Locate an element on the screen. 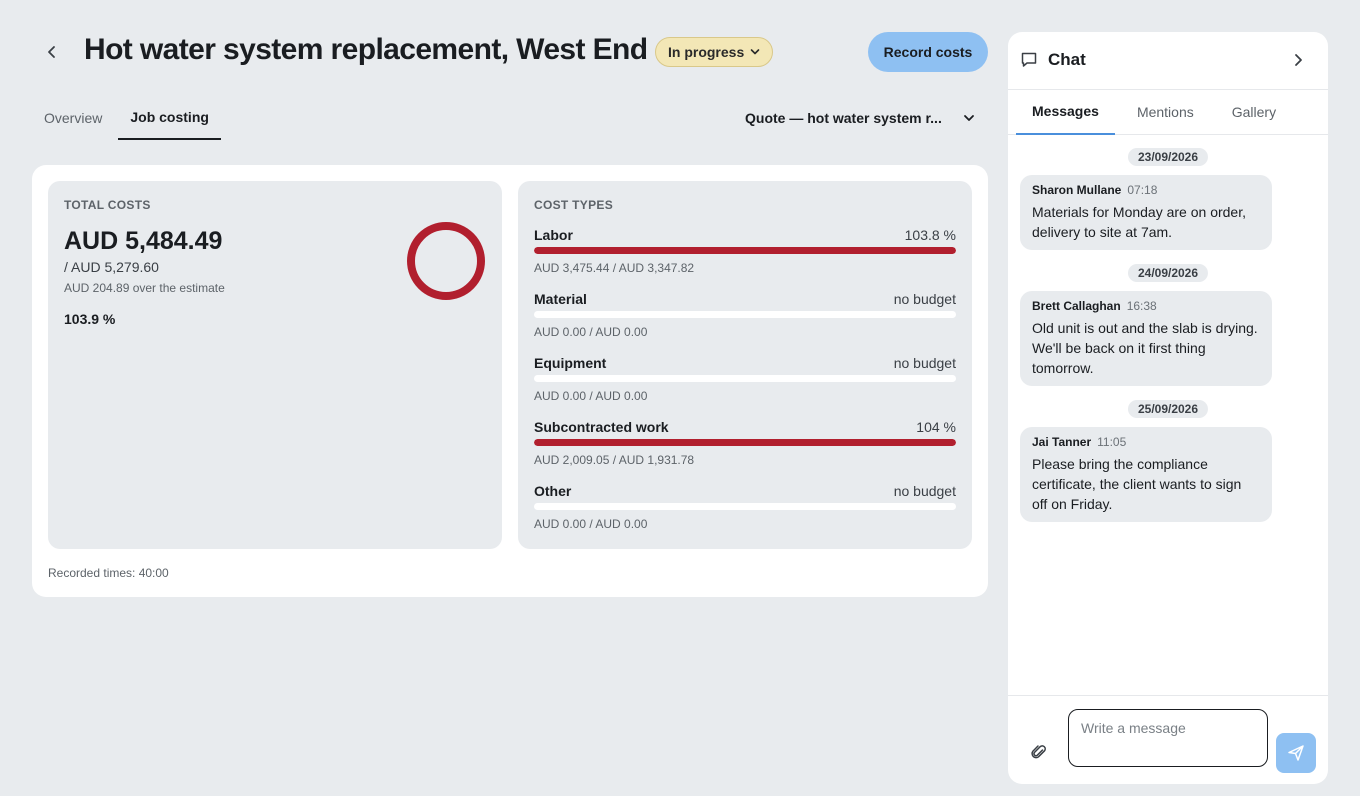 The image size is (1360, 796). cost-type-name: Other is located at coordinates (553, 491).